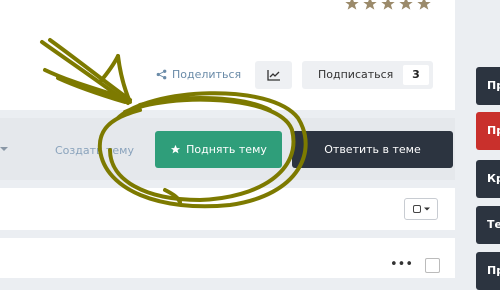 The height and width of the screenshot is (290, 500). I want to click on reply-label: Ответить в теме, so click(372, 149).